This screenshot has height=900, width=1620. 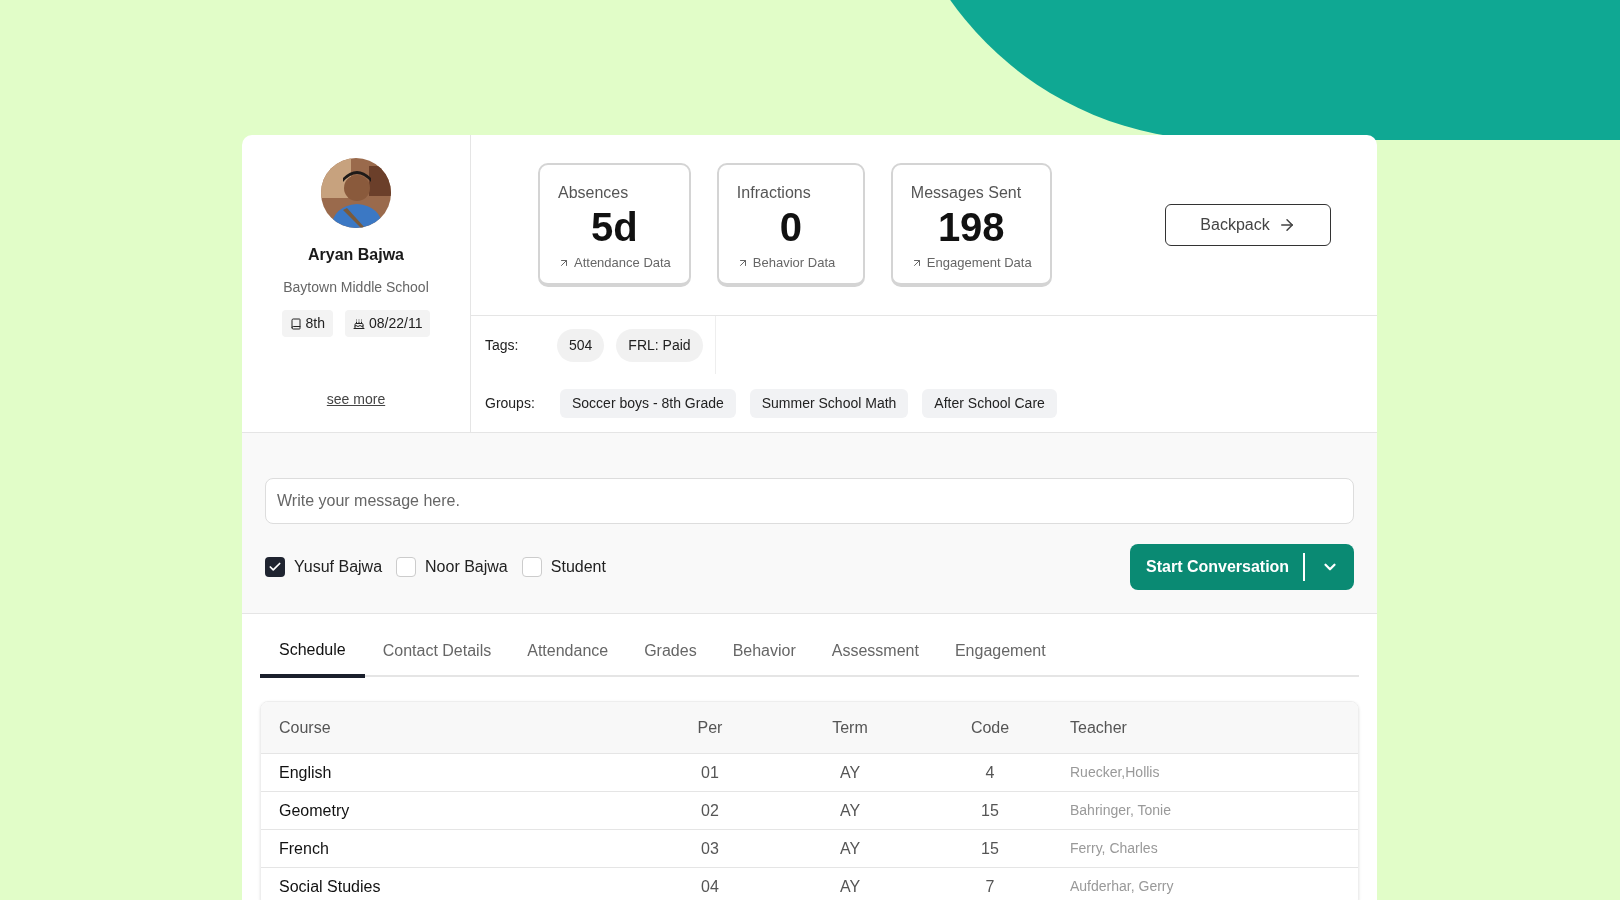 What do you see at coordinates (710, 848) in the screenshot?
I see `table-cell-text: 03` at bounding box center [710, 848].